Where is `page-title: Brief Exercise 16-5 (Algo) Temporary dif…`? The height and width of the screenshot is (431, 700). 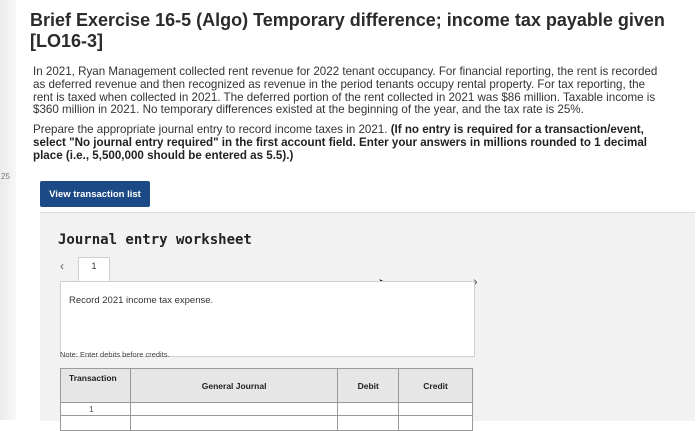
page-title: Brief Exercise 16-5 (Algo) Temporary dif… is located at coordinates (347, 30).